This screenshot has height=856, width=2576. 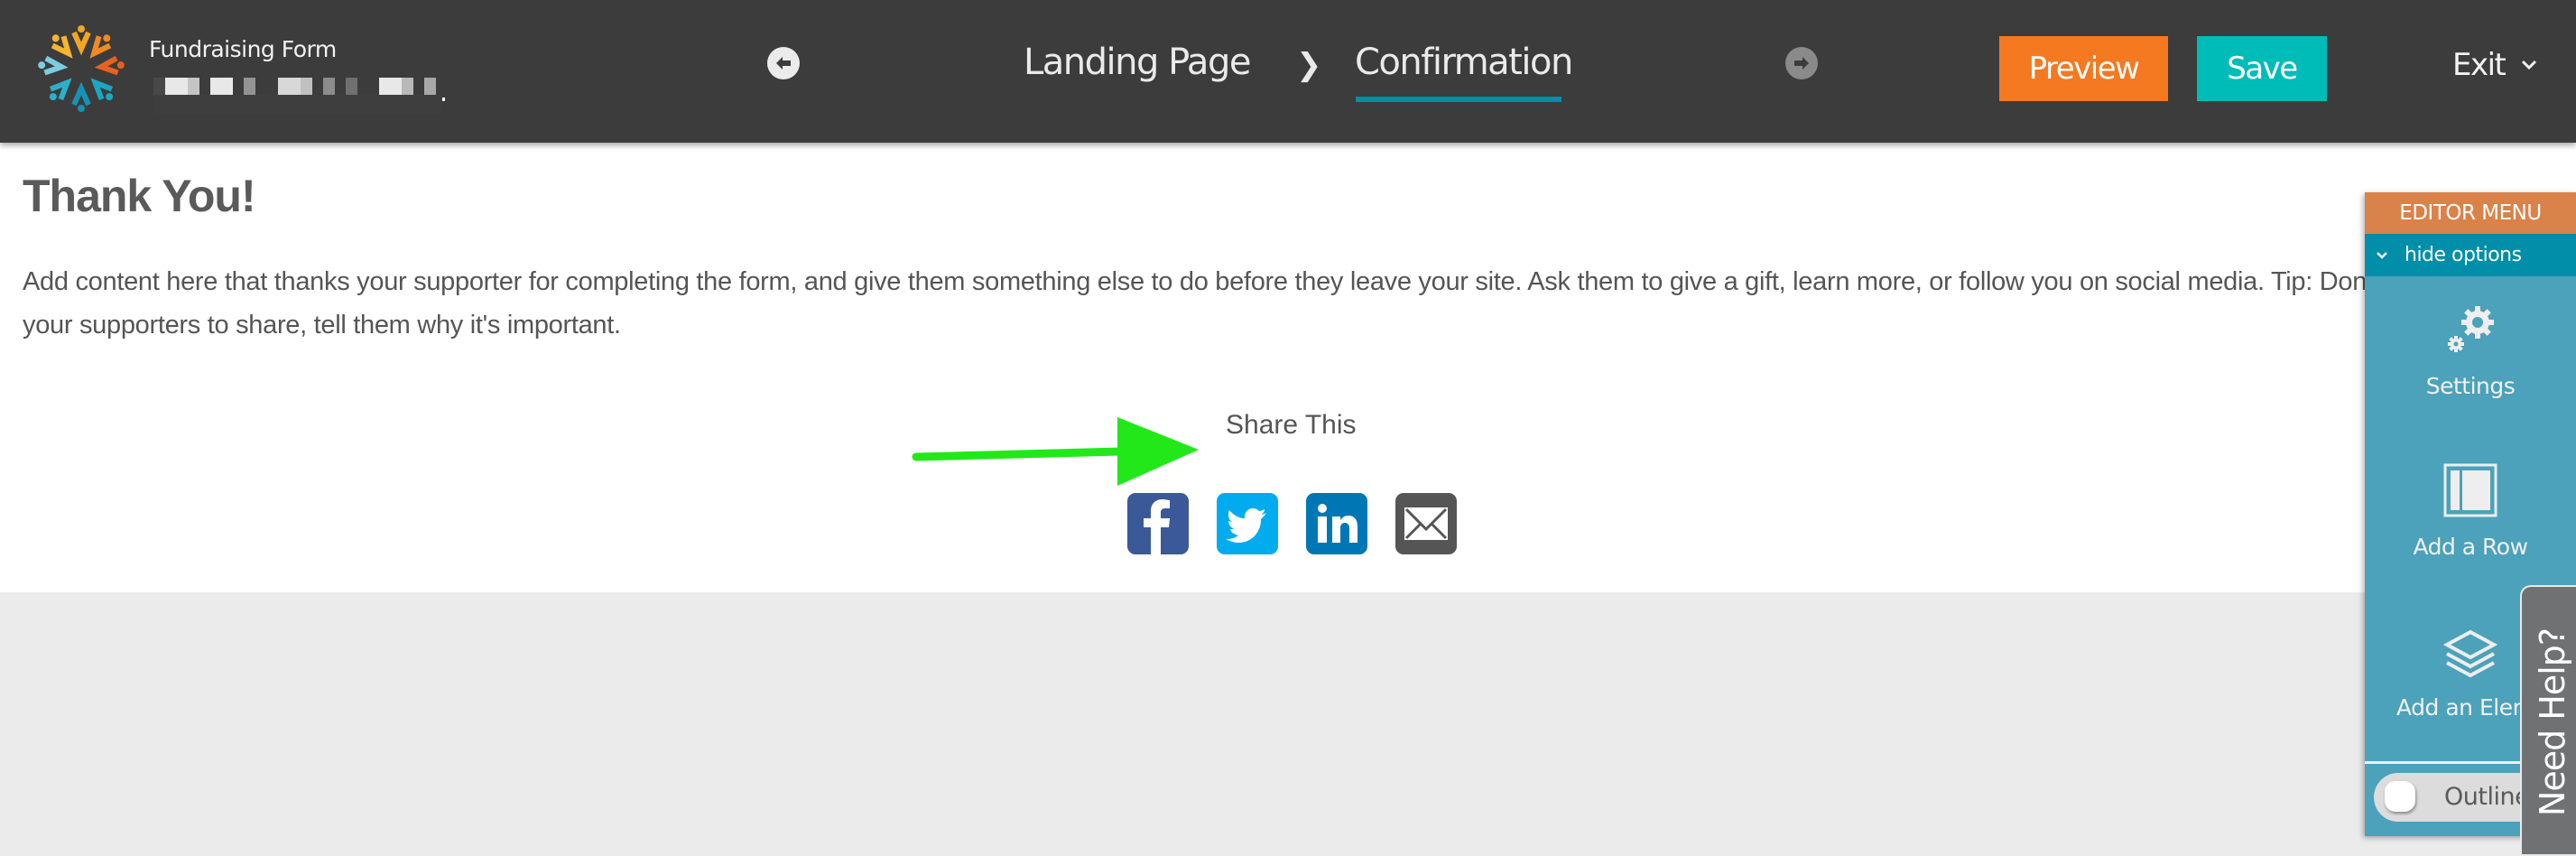 I want to click on editor-menu-title: EDITOR MENU, so click(x=2471, y=213).